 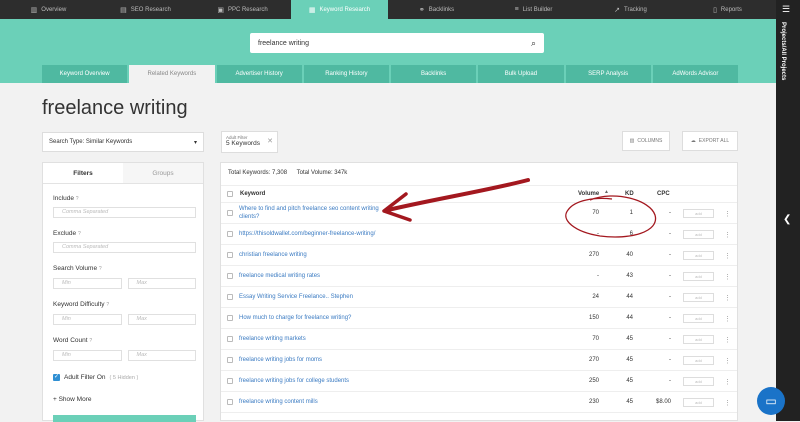 What do you see at coordinates (83, 173) in the screenshot?
I see `tab-filters: Filters` at bounding box center [83, 173].